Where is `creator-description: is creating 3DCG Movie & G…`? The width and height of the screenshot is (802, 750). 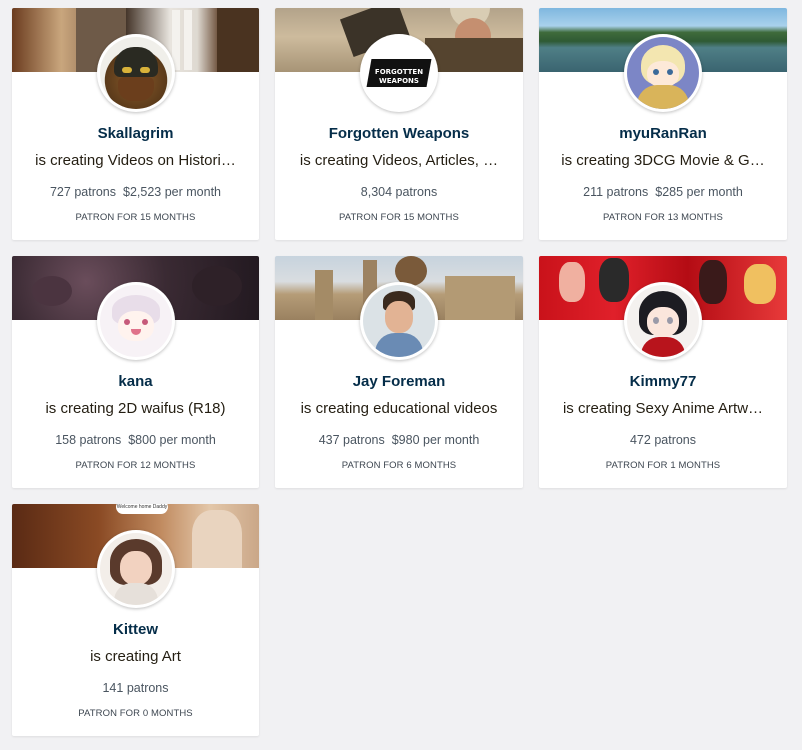 creator-description: is creating 3DCG Movie & G… is located at coordinates (663, 160).